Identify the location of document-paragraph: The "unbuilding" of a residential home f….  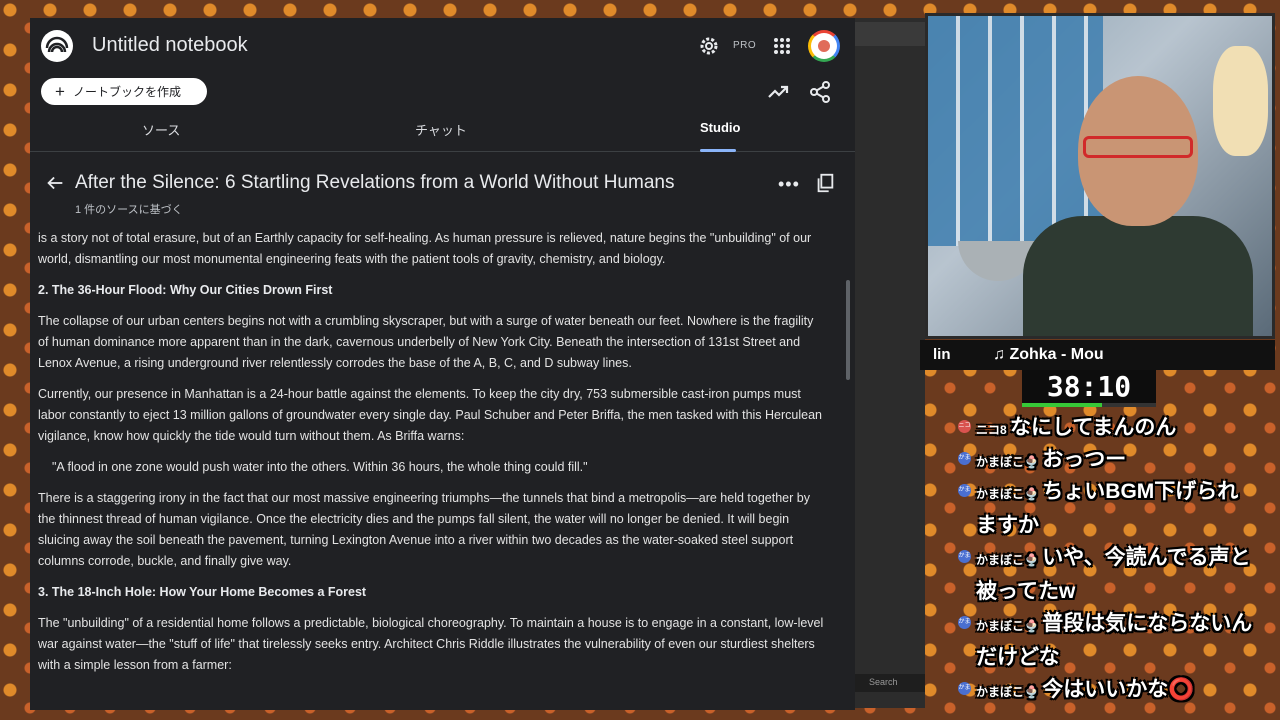
(431, 644).